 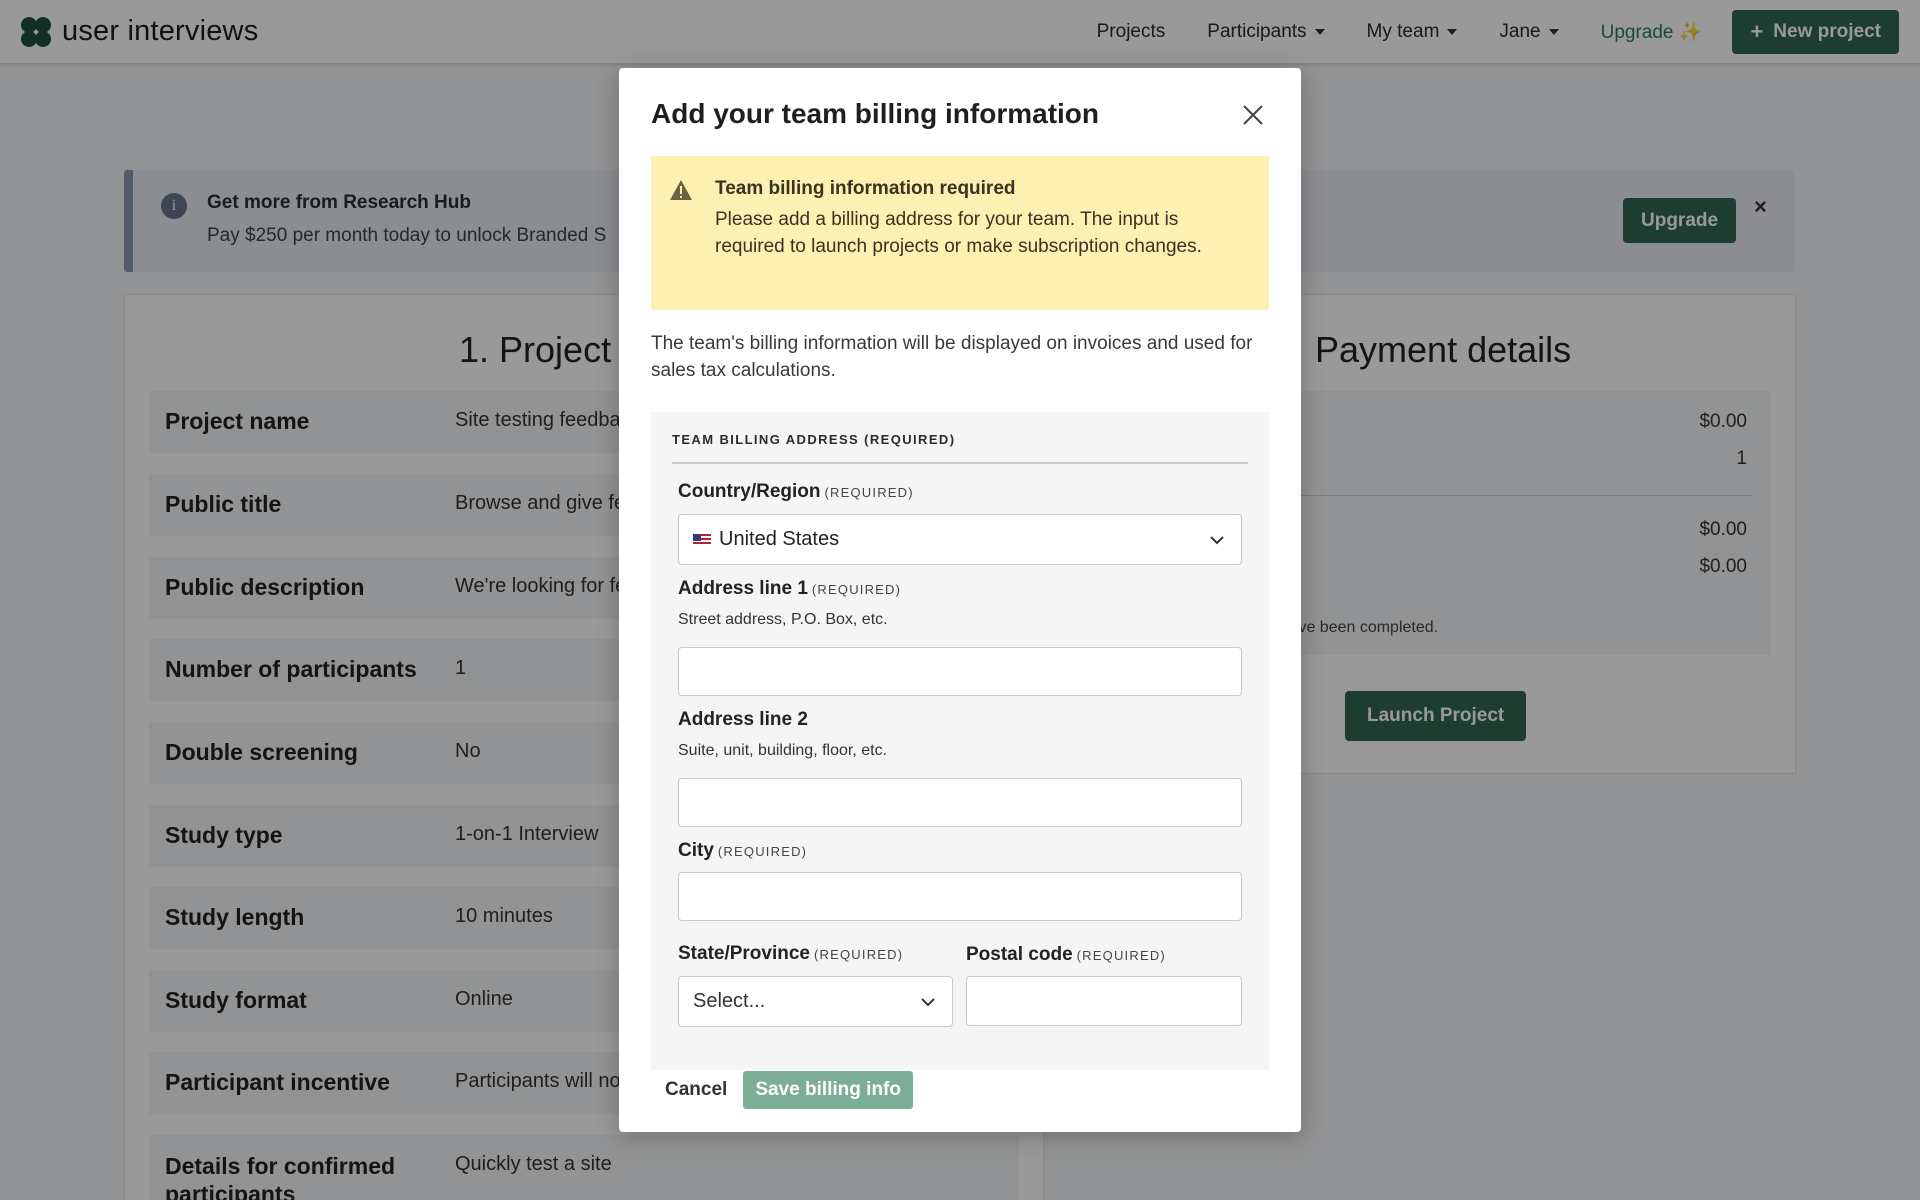 What do you see at coordinates (779, 539) in the screenshot?
I see `country-value: United States` at bounding box center [779, 539].